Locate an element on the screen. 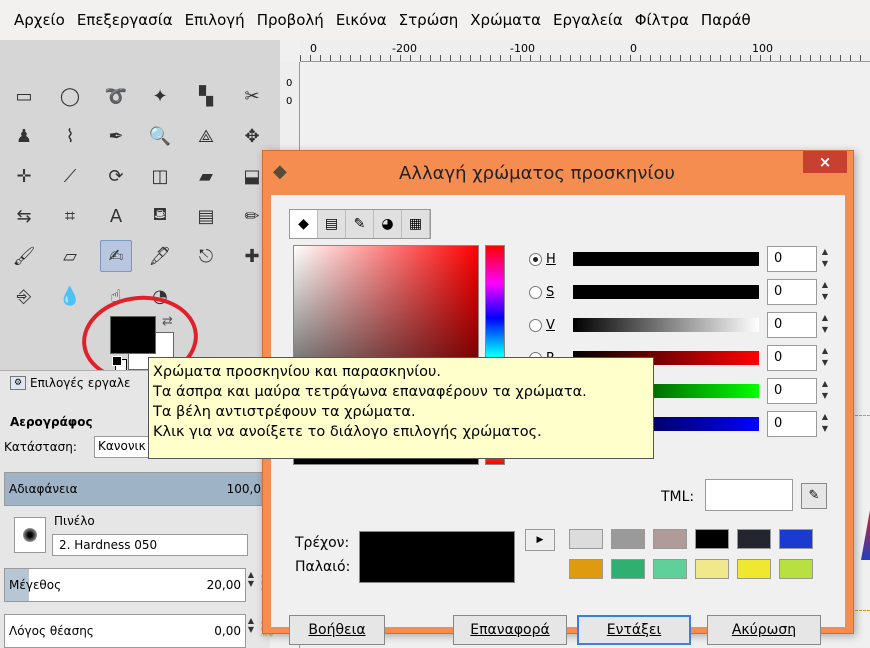  color-select-icon: ▚ is located at coordinates (206, 96).